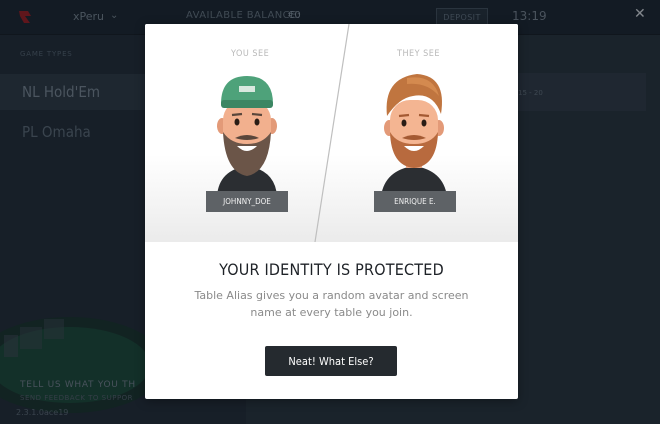 Image resolution: width=660 pixels, height=424 pixels. What do you see at coordinates (331, 269) in the screenshot?
I see `modal-title: YOUR IDENTITY IS PROTECTED` at bounding box center [331, 269].